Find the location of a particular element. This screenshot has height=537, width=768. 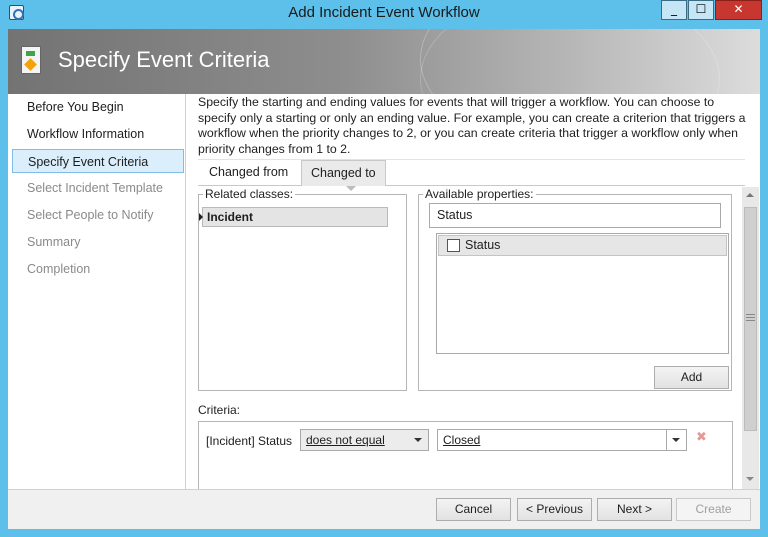

nav-item-completion: Completion is located at coordinates (59, 269).